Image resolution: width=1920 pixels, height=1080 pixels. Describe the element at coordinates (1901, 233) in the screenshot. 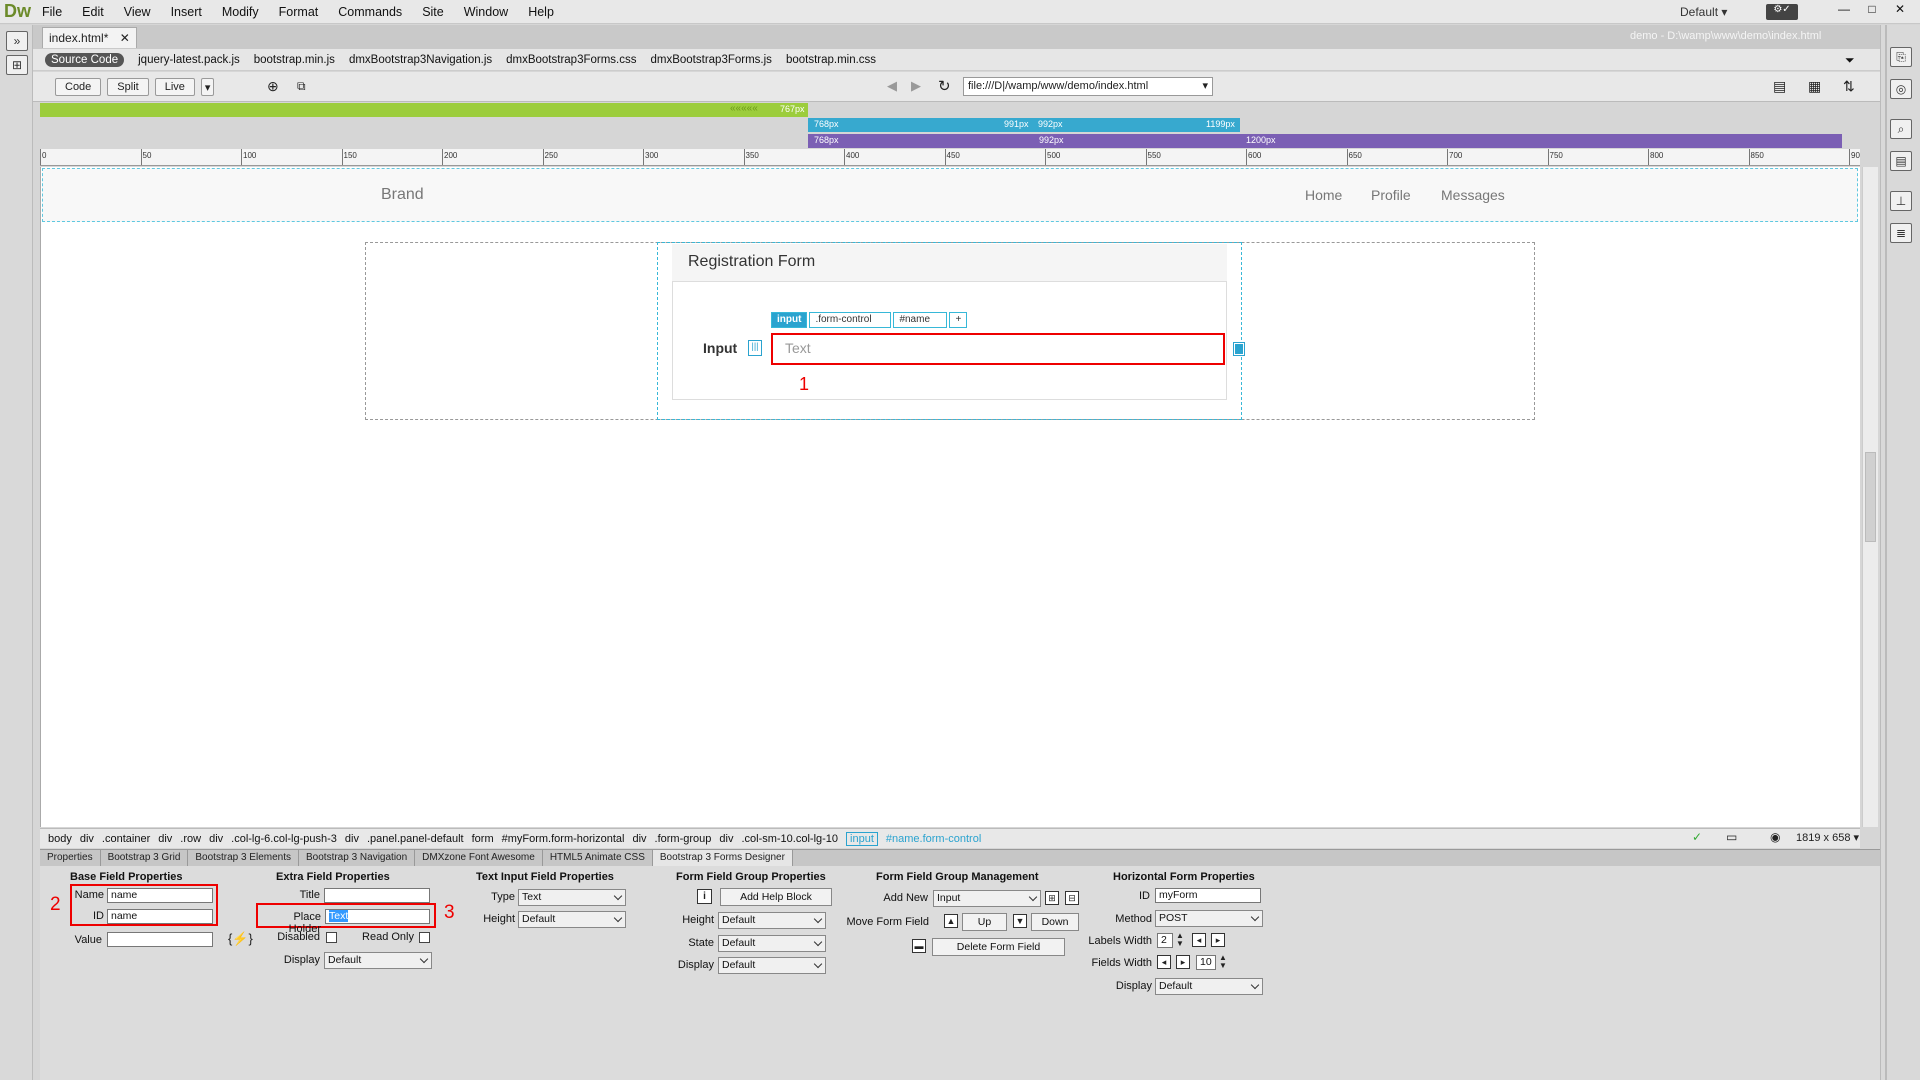

I see `snippets-icon: ≣` at that location.